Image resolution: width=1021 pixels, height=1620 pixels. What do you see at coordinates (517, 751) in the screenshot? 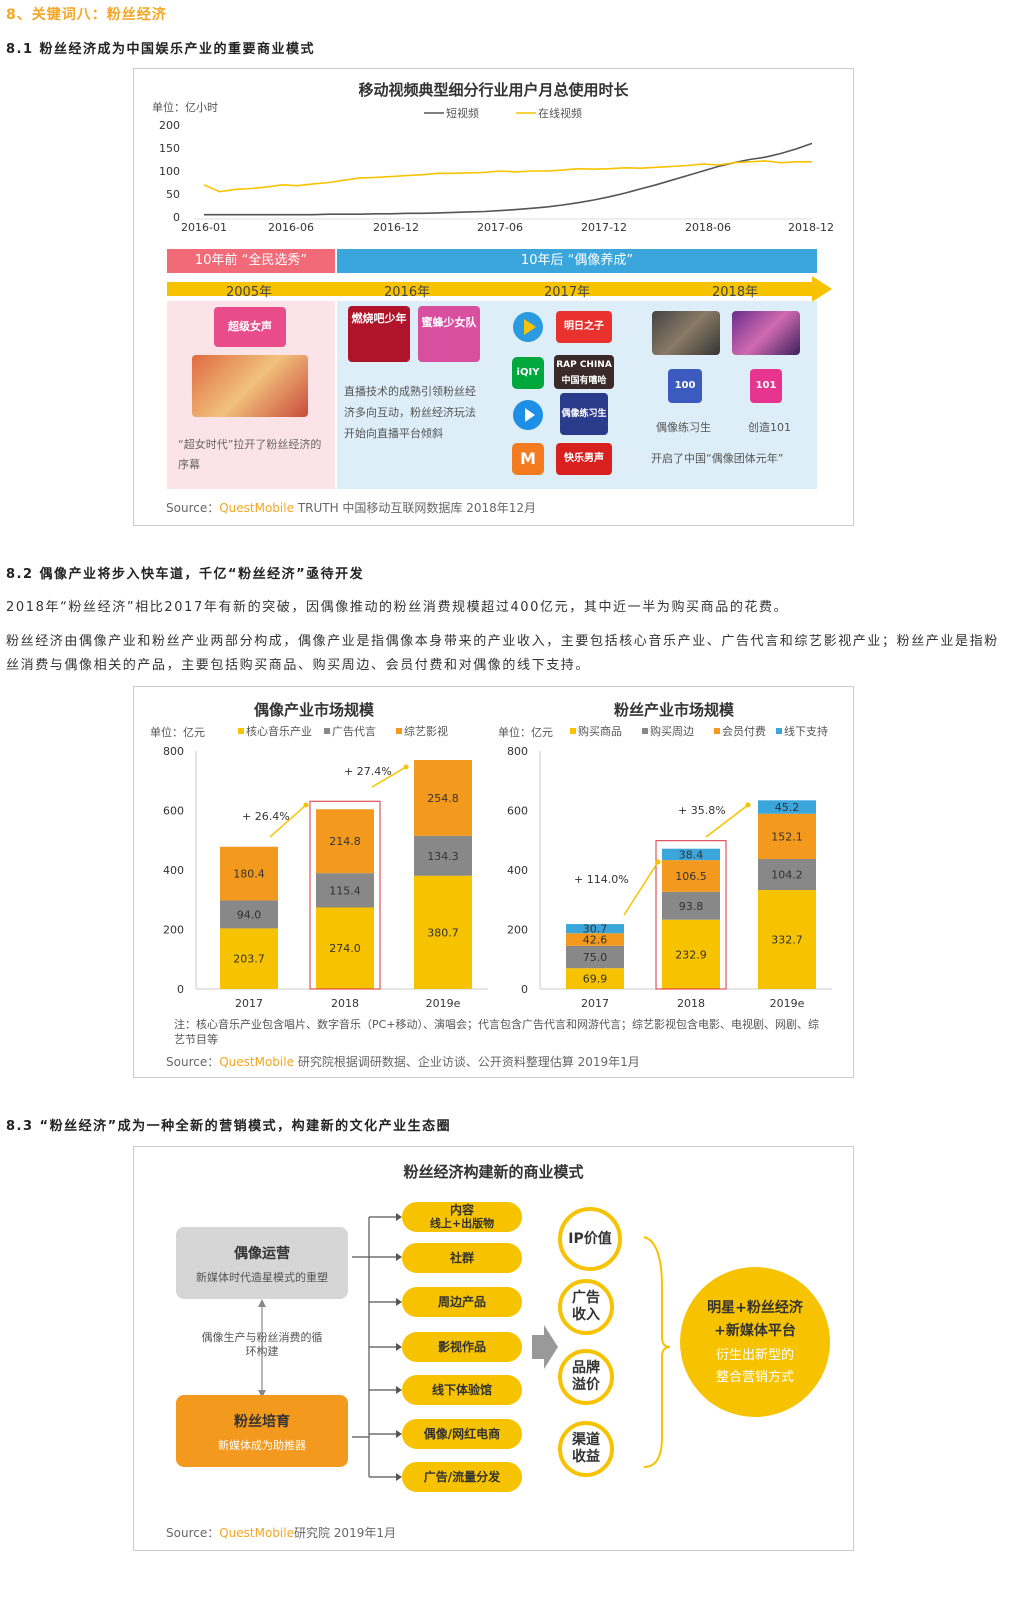
I see `y-tick-label: 800` at bounding box center [517, 751].